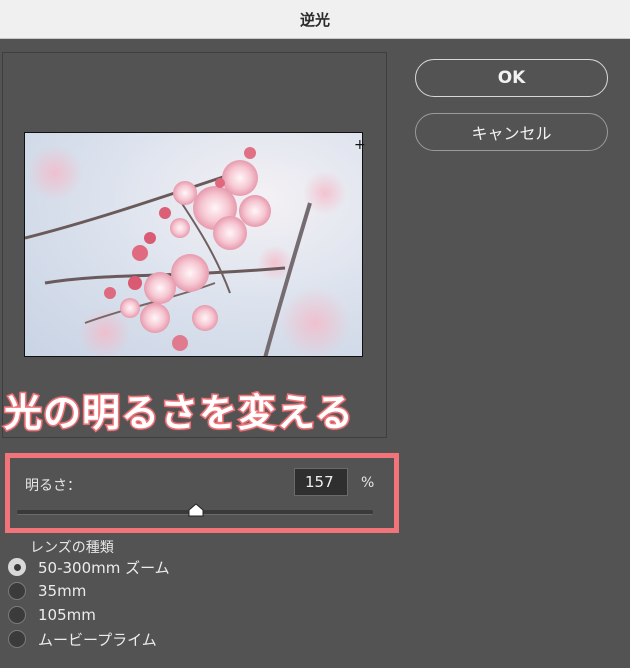 The width and height of the screenshot is (630, 668). What do you see at coordinates (511, 132) in the screenshot?
I see `cancel-button: キャンセル` at bounding box center [511, 132].